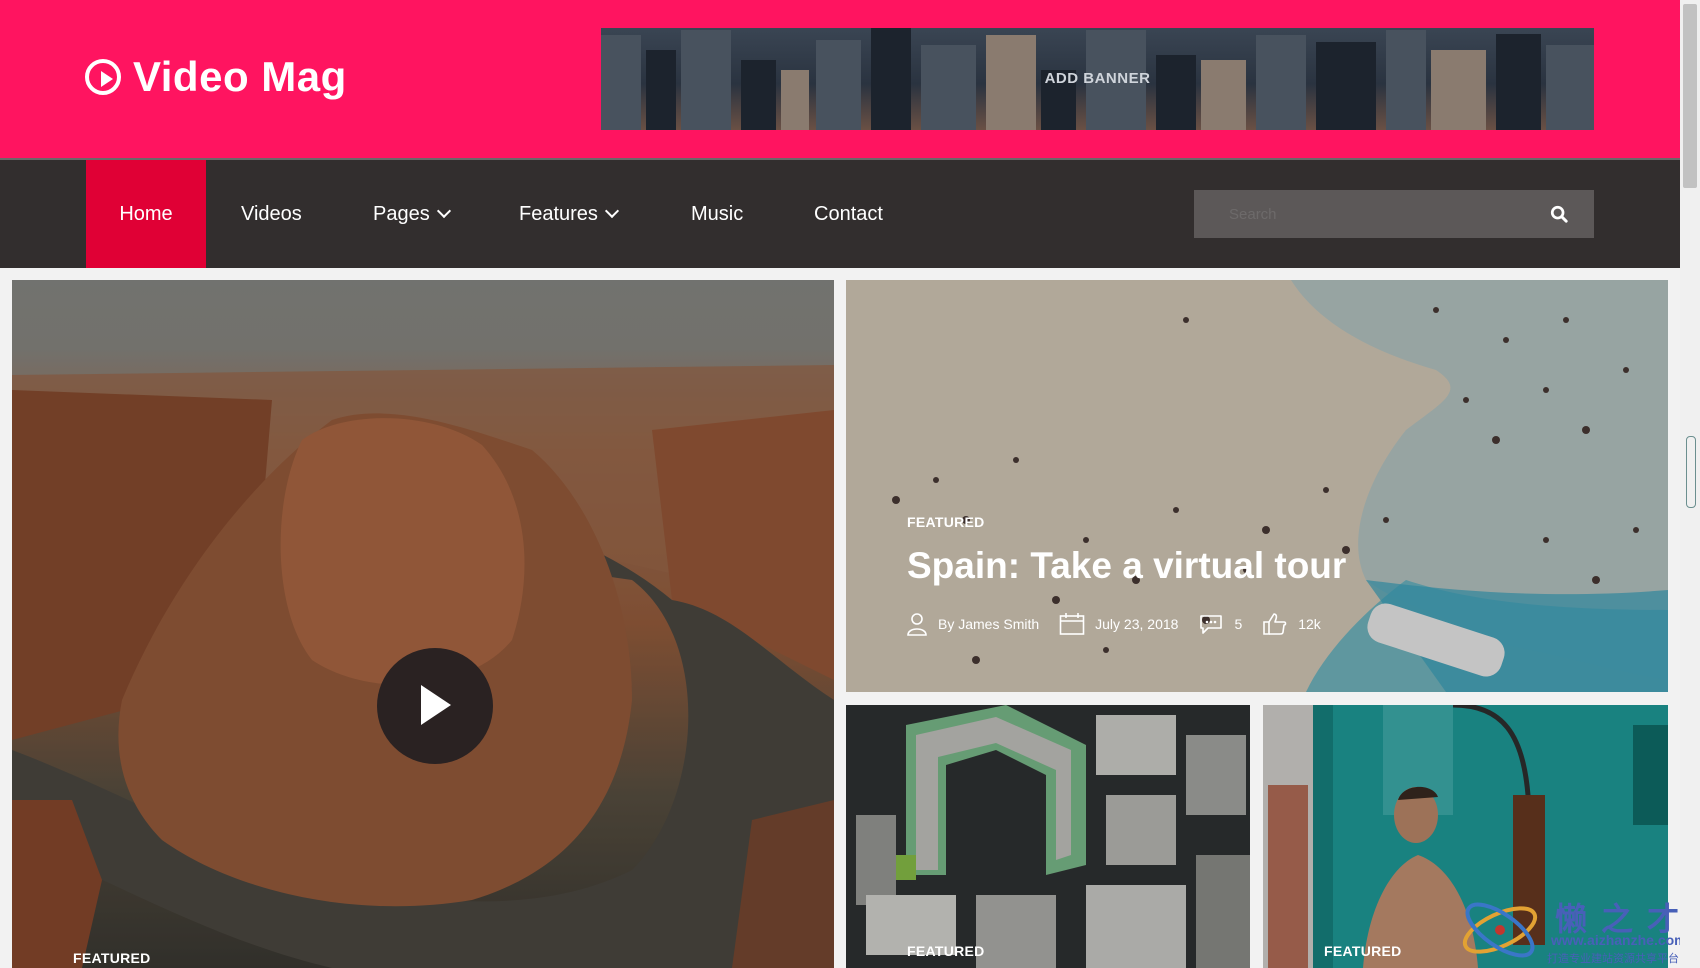  I want to click on nav-features-label: Features, so click(558, 214).